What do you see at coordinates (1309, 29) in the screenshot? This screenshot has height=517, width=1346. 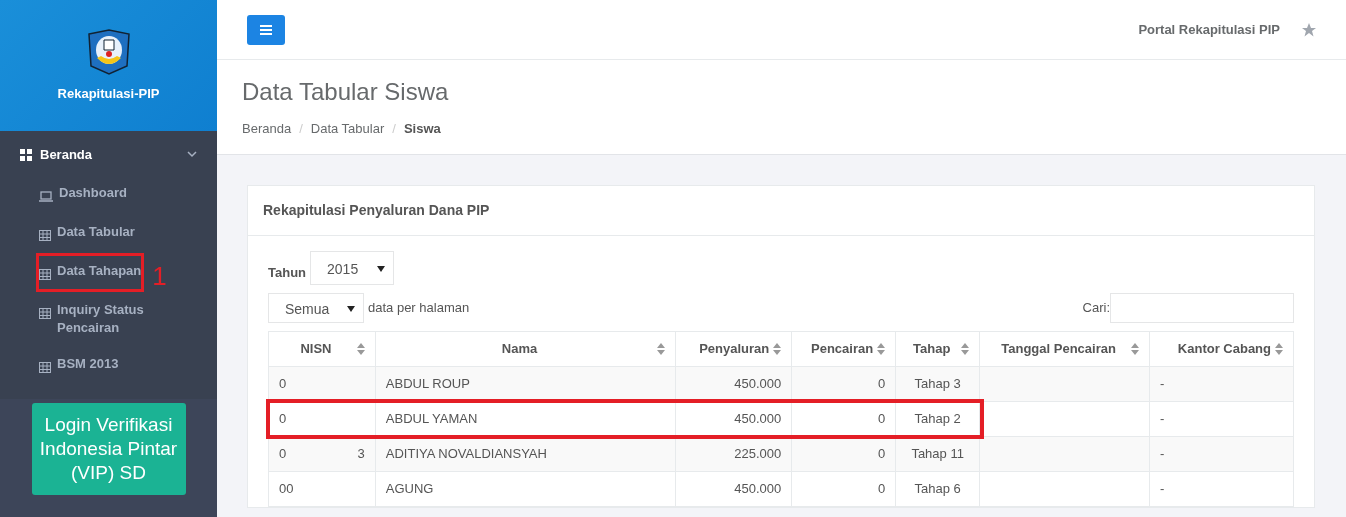 I see `star-icon` at bounding box center [1309, 29].